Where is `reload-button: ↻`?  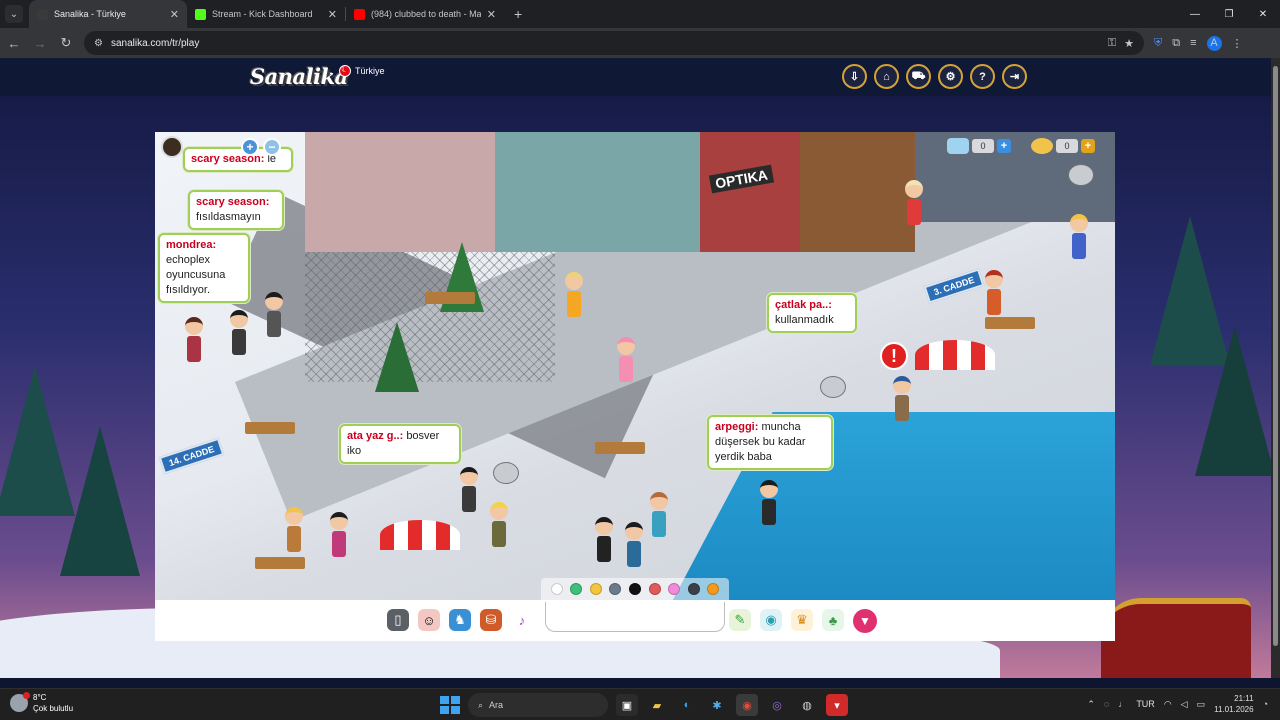
reload-button: ↻ is located at coordinates (66, 43).